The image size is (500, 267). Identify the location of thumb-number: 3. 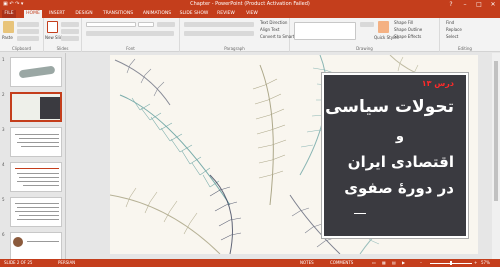
(3, 129).